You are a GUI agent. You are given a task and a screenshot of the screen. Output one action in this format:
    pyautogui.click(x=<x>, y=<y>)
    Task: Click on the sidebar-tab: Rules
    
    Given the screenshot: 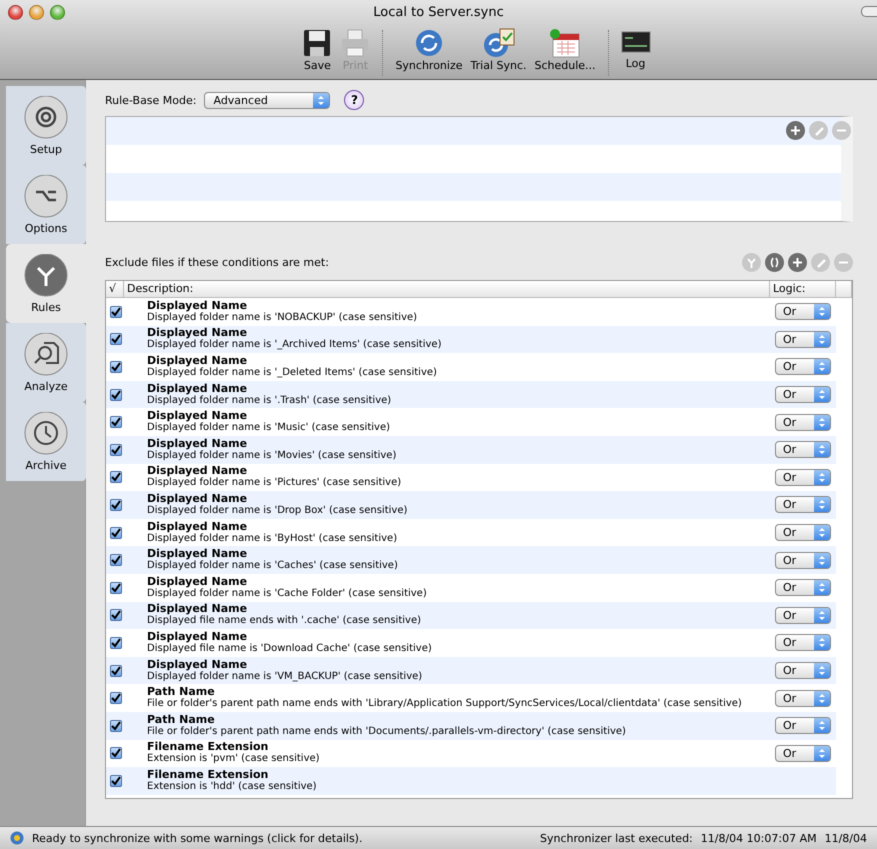 What is the action you would take?
    pyautogui.click(x=46, y=283)
    